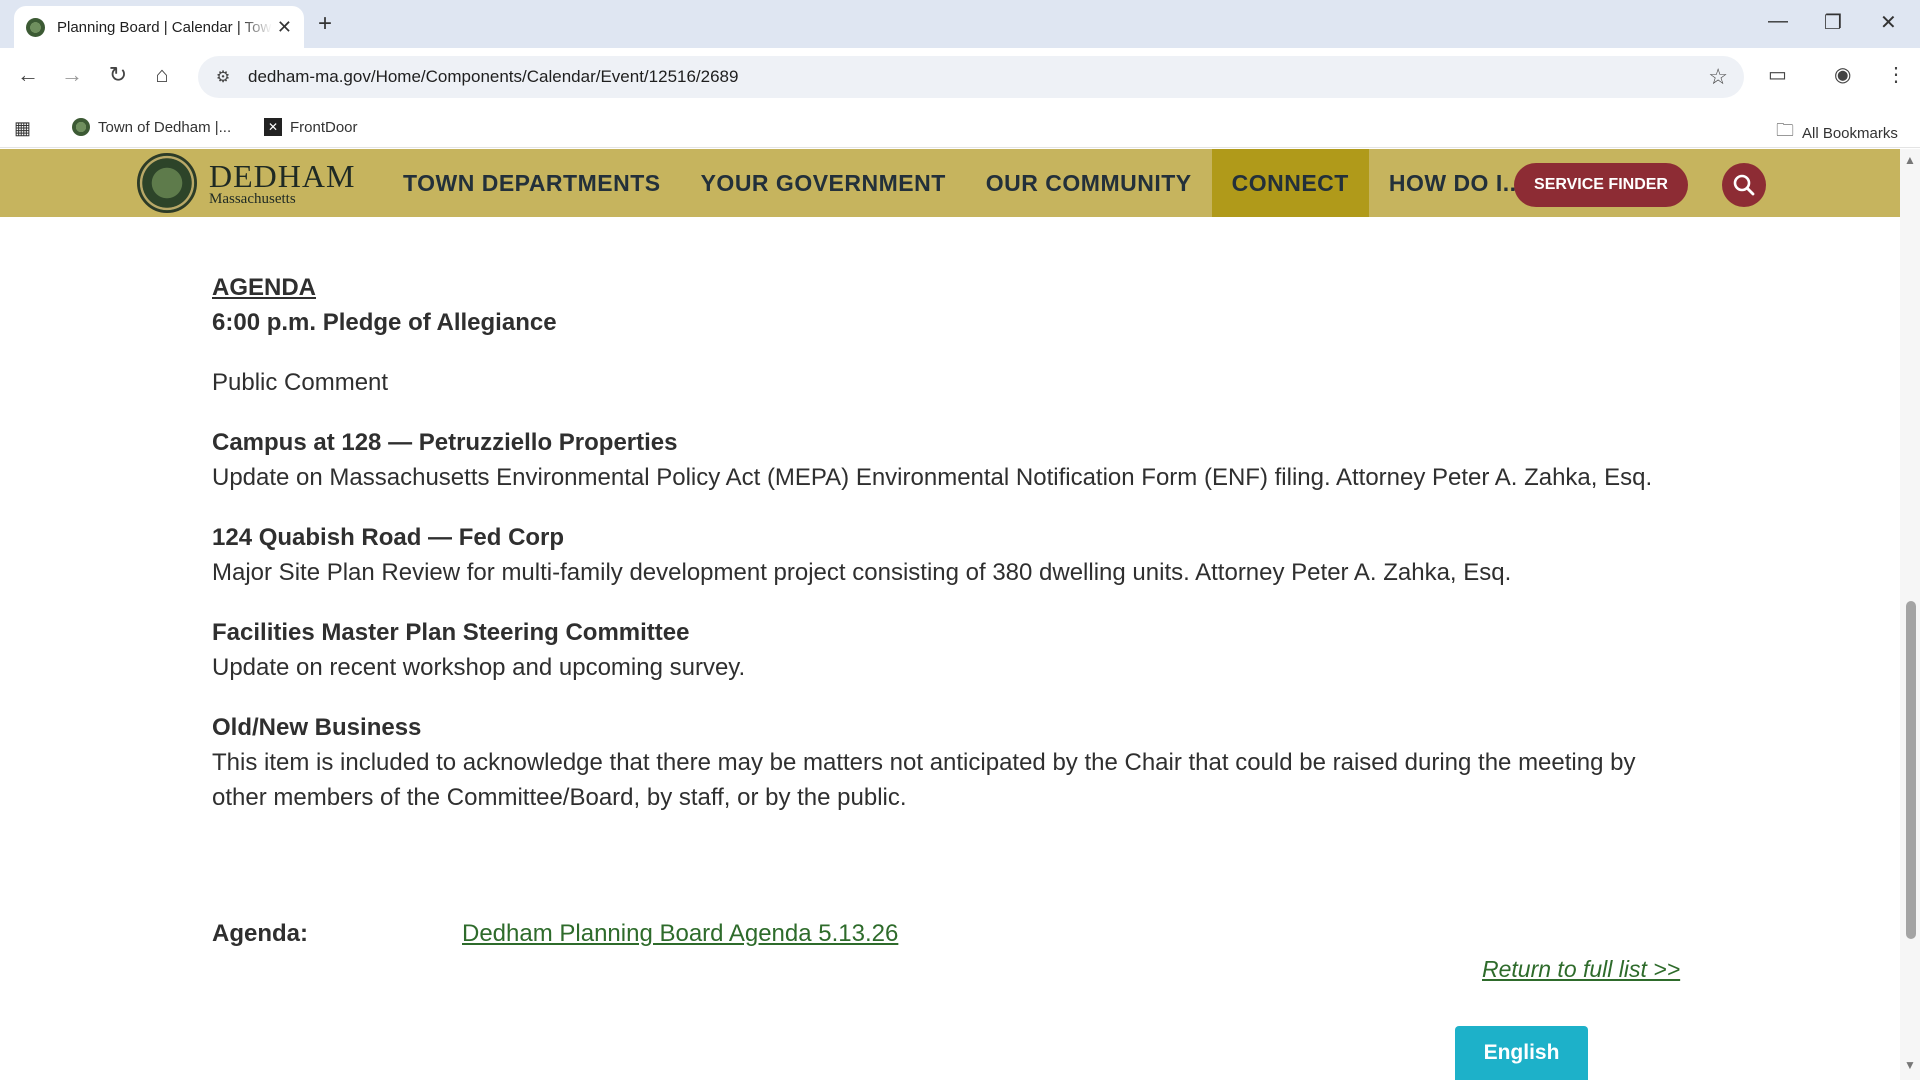 Image resolution: width=1920 pixels, height=1080 pixels. Describe the element at coordinates (680, 934) in the screenshot. I see `agenda-document-link: Dedham Planning Board Agenda 5.13.26` at that location.